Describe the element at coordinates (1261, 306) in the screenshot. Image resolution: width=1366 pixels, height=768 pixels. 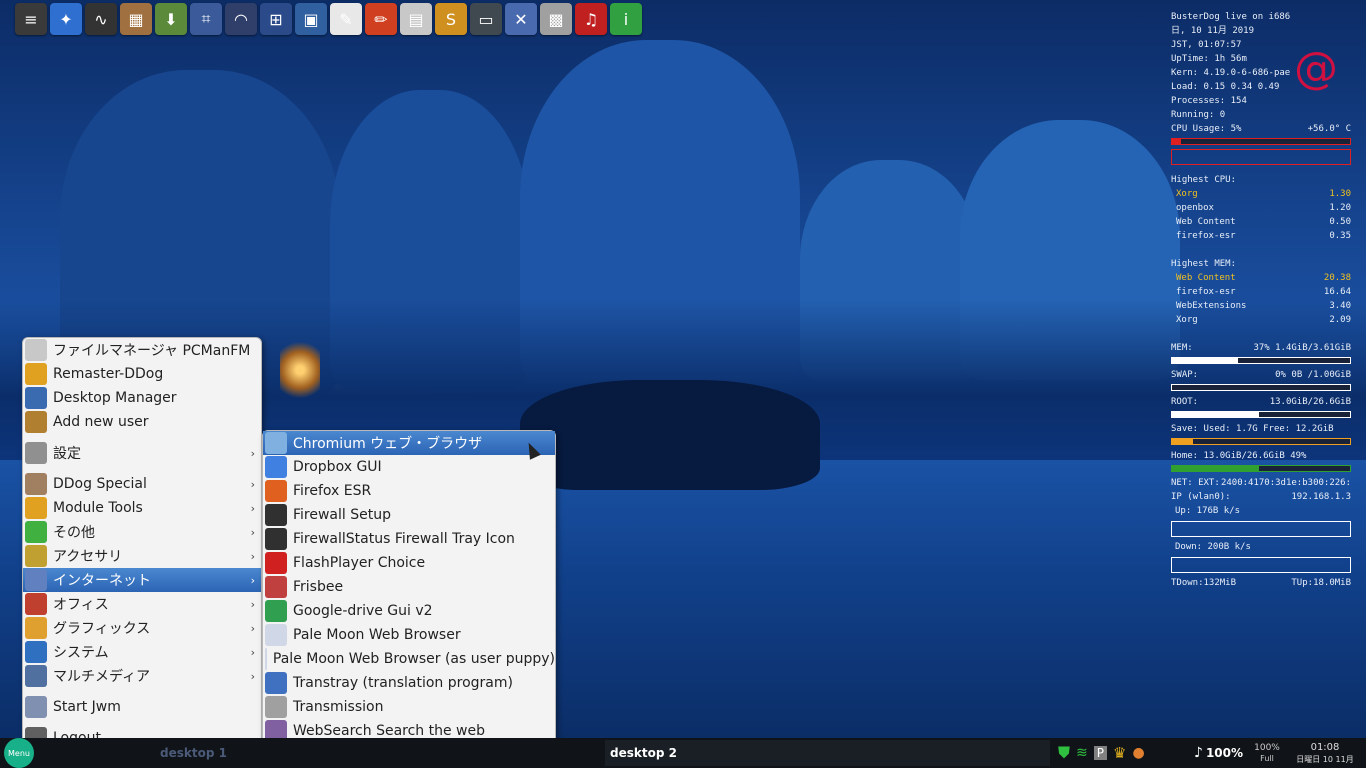
I see `mem-process-row: WebExtensions 3.40` at that location.